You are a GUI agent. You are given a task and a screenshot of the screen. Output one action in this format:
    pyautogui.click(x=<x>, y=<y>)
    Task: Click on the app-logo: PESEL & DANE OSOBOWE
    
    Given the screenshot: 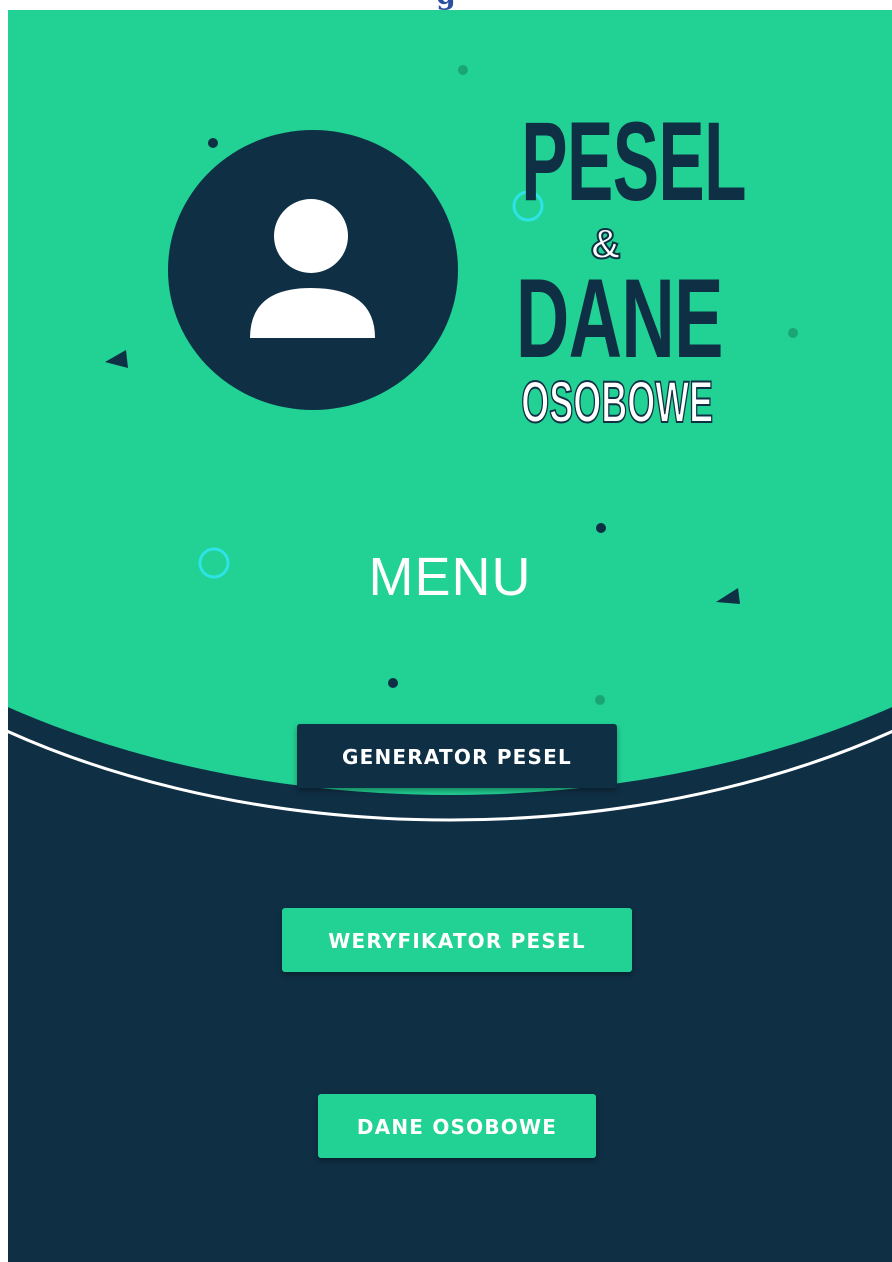 What is the action you would take?
    pyautogui.click(x=608, y=267)
    